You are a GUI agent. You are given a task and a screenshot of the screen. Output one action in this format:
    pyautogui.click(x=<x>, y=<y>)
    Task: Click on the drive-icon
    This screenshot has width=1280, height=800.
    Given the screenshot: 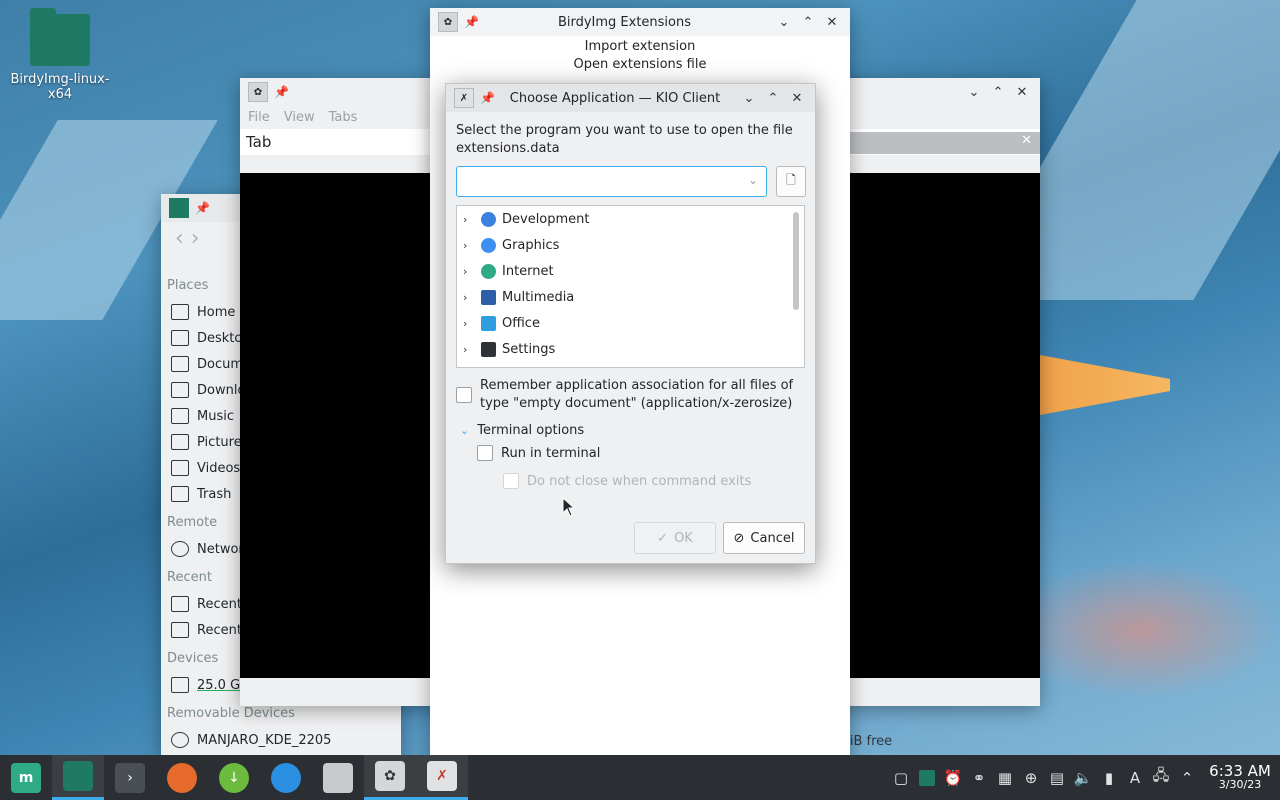 What is the action you would take?
    pyautogui.click(x=180, y=685)
    